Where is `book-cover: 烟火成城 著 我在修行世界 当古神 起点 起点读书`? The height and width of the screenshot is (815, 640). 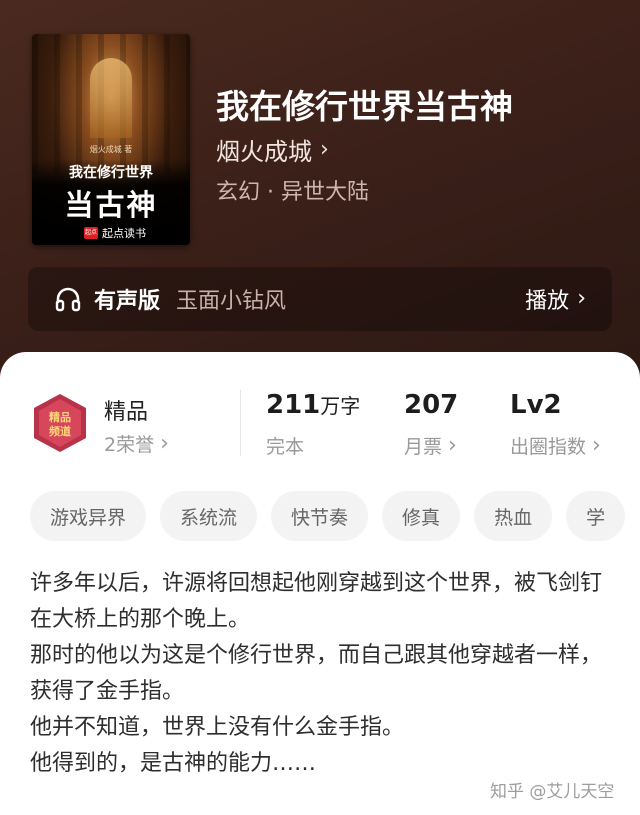
book-cover: 烟火成城 著 我在修行世界 当古神 起点 起点读书 is located at coordinates (111, 139).